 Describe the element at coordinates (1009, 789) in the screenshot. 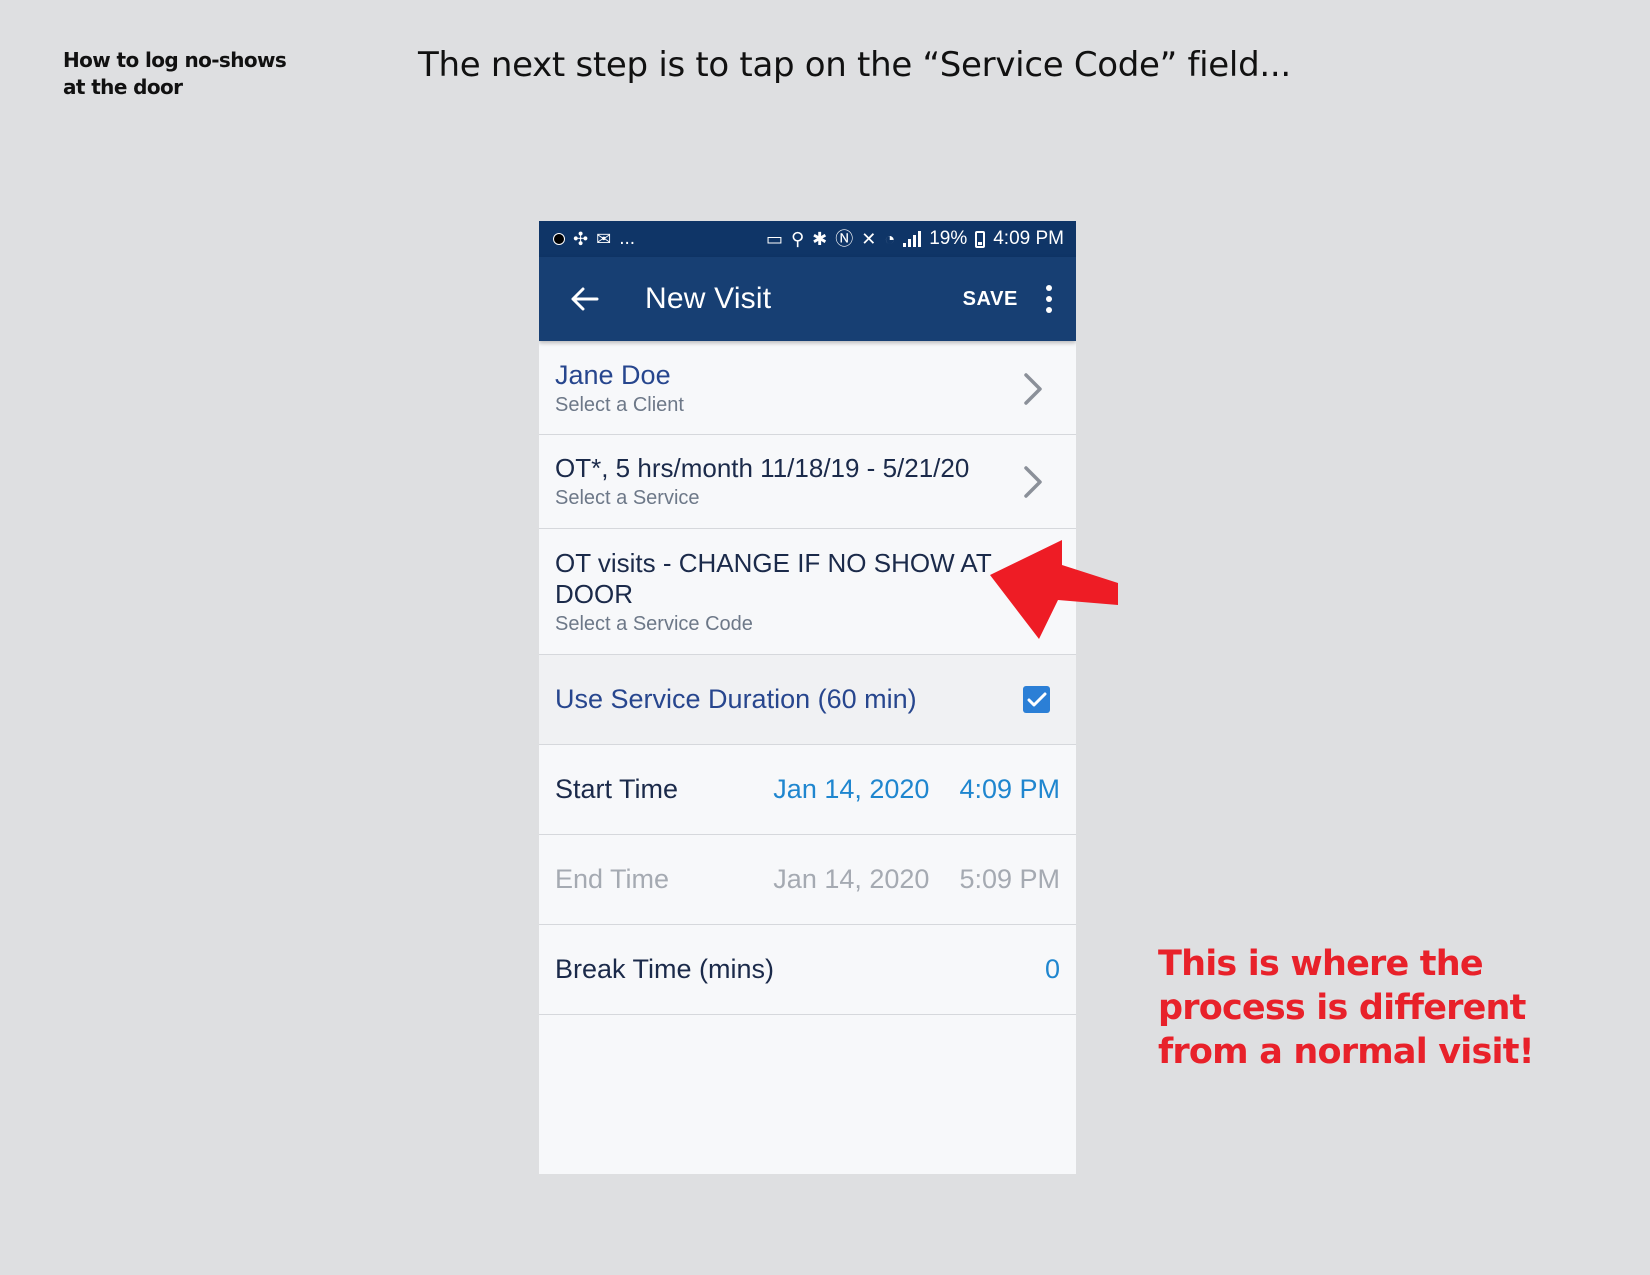

I see `start-time-picker: 4:09 PM` at that location.